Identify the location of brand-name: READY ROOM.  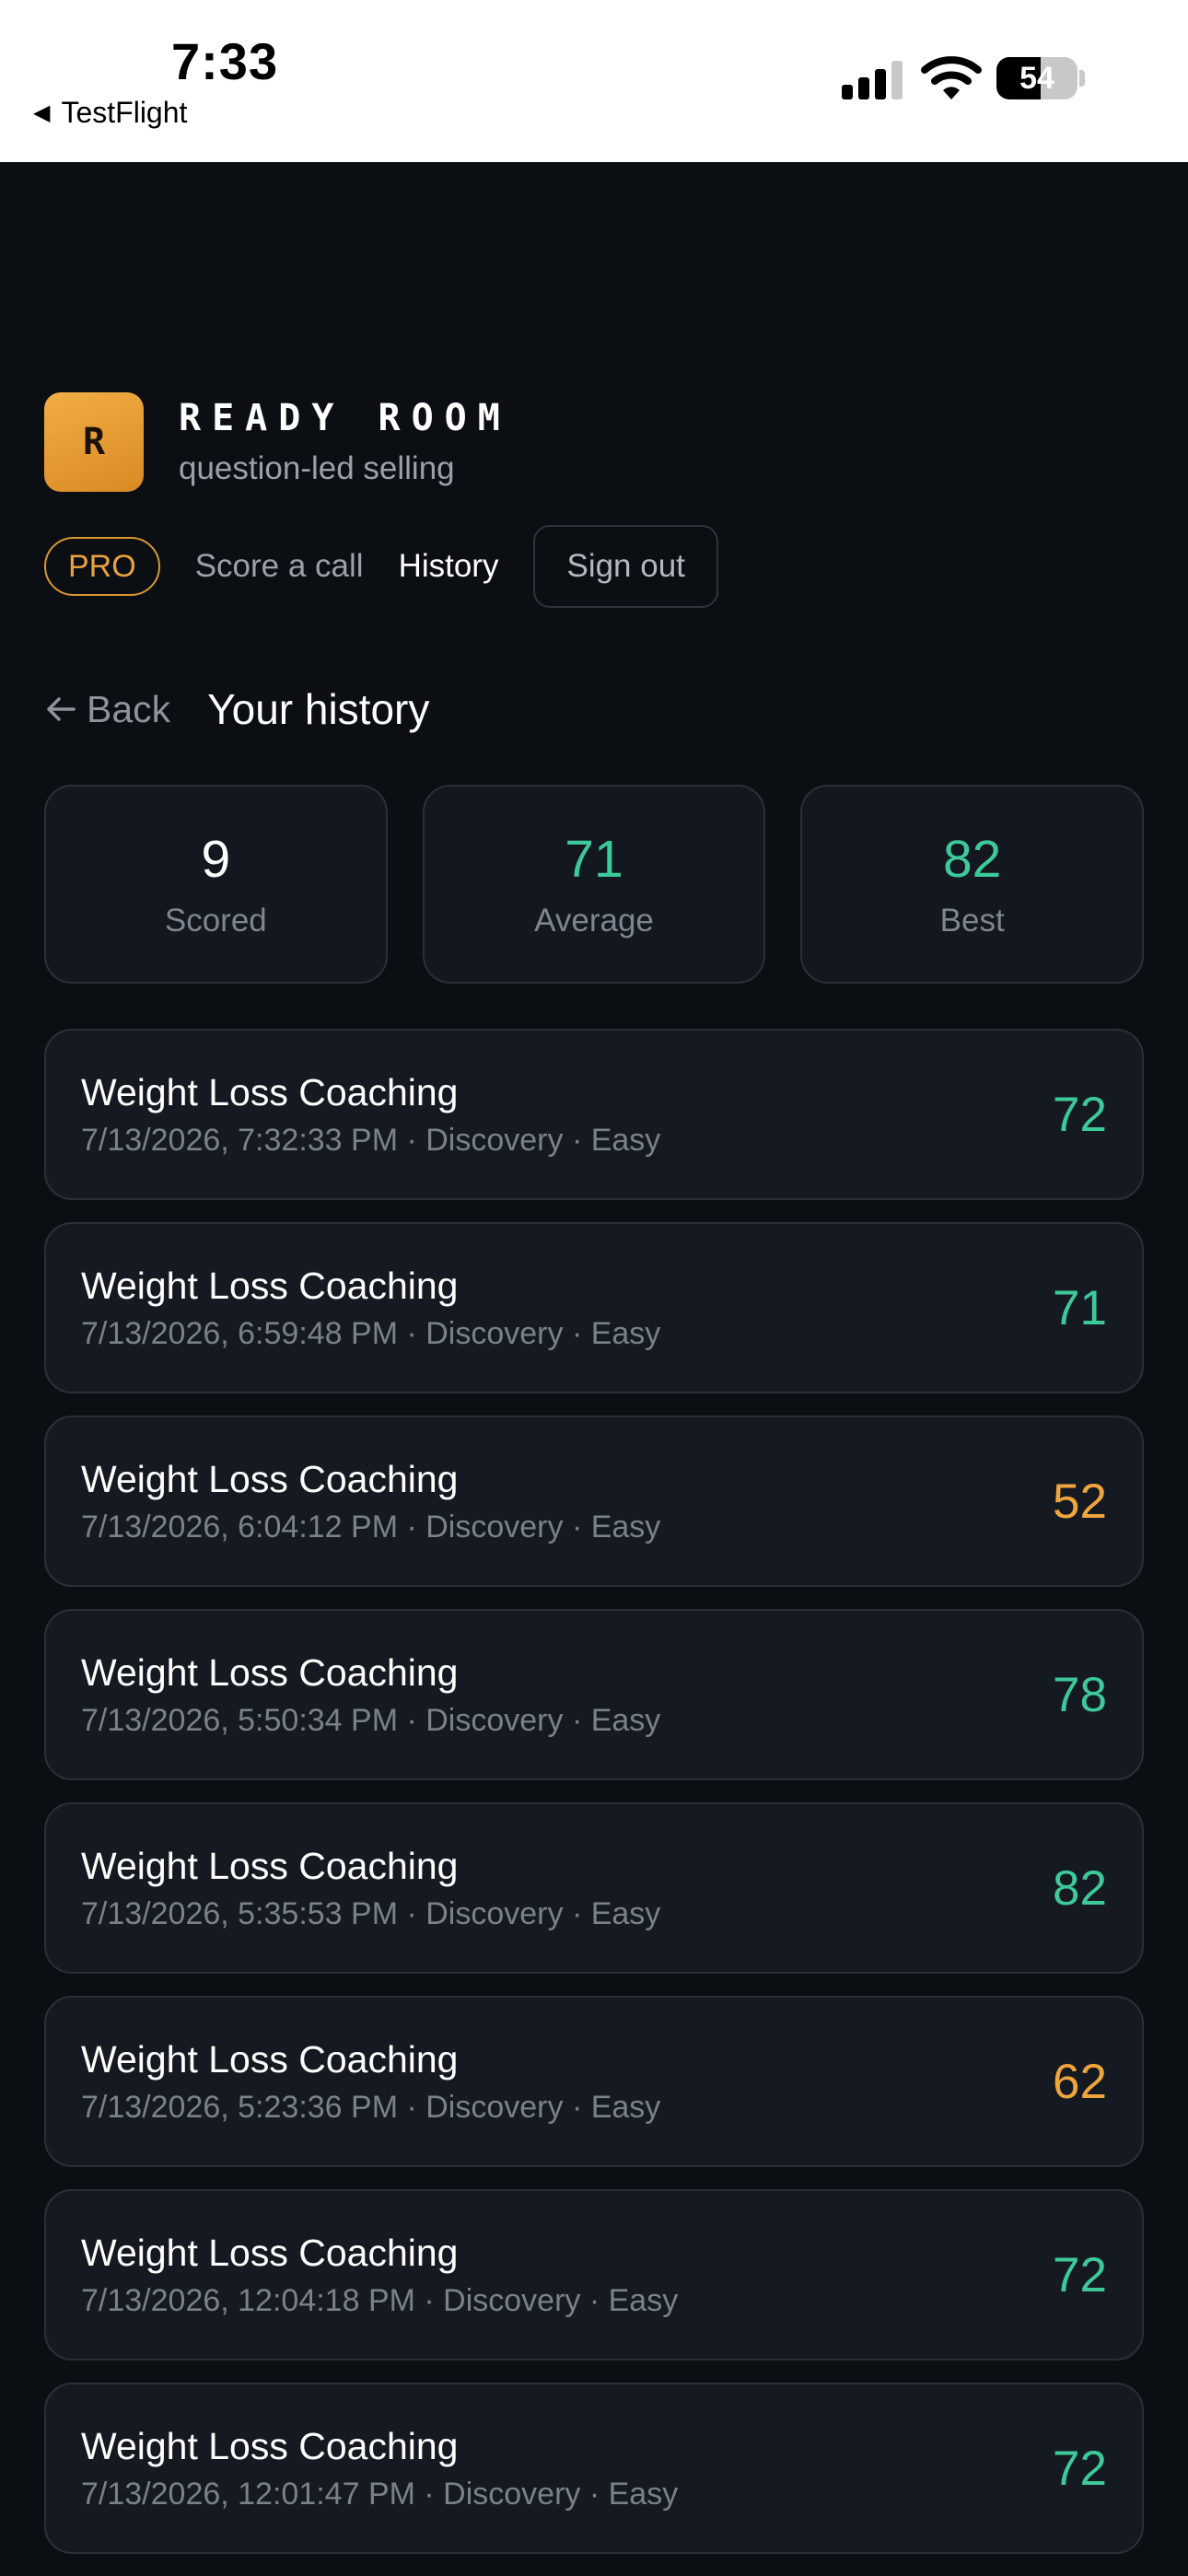
(345, 418).